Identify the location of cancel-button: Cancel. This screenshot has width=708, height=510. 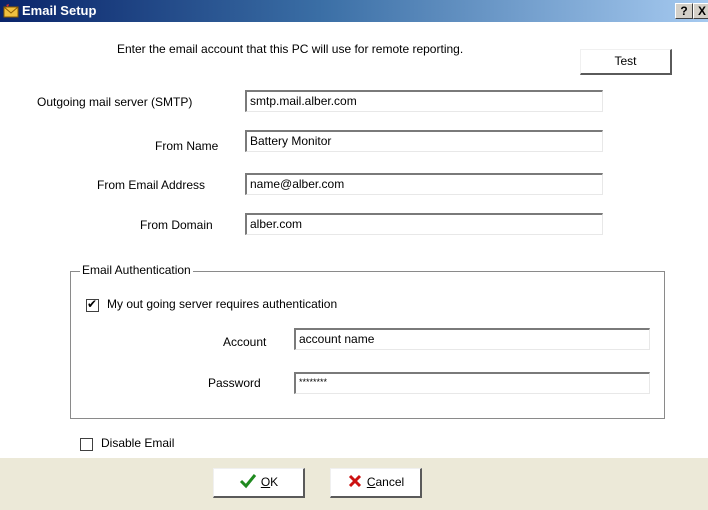
(376, 483).